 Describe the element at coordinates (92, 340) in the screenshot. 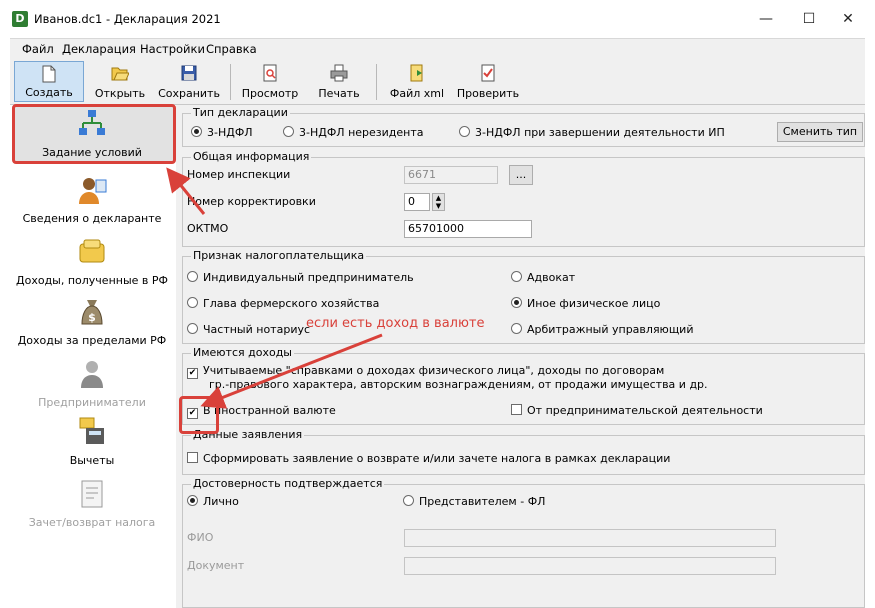

I see `nav-item-label: Доходы за пределами РФ` at that location.